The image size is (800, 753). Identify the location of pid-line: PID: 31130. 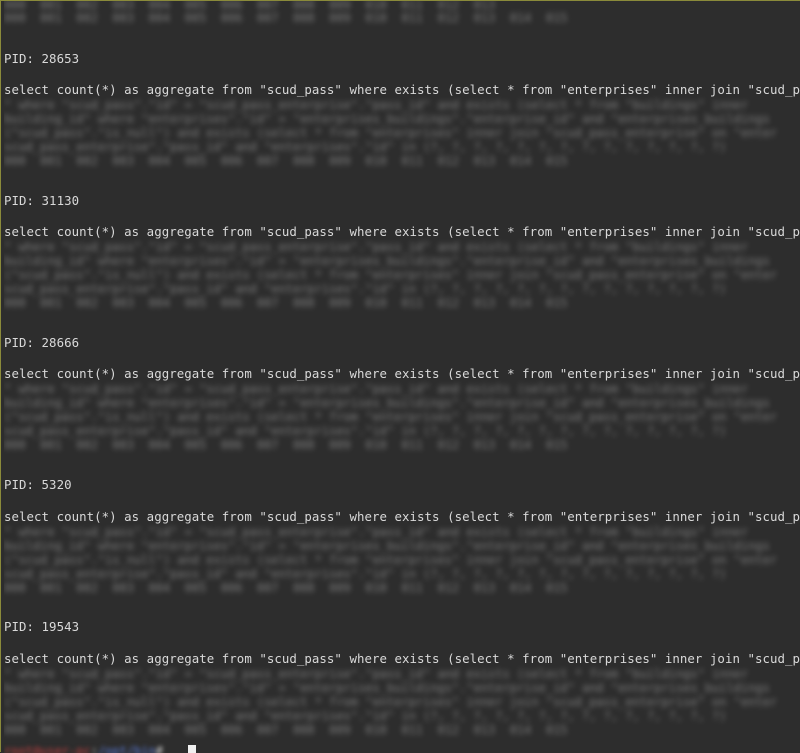
(42, 200).